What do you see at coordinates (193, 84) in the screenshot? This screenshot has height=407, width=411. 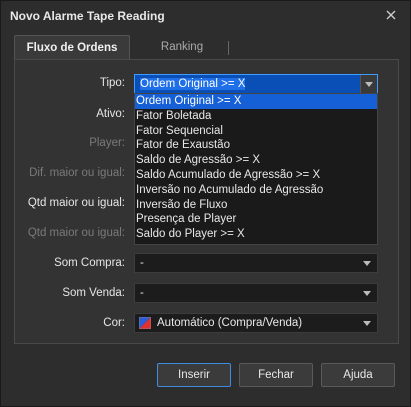 I see `tipo-value: Ordem Original >= X` at bounding box center [193, 84].